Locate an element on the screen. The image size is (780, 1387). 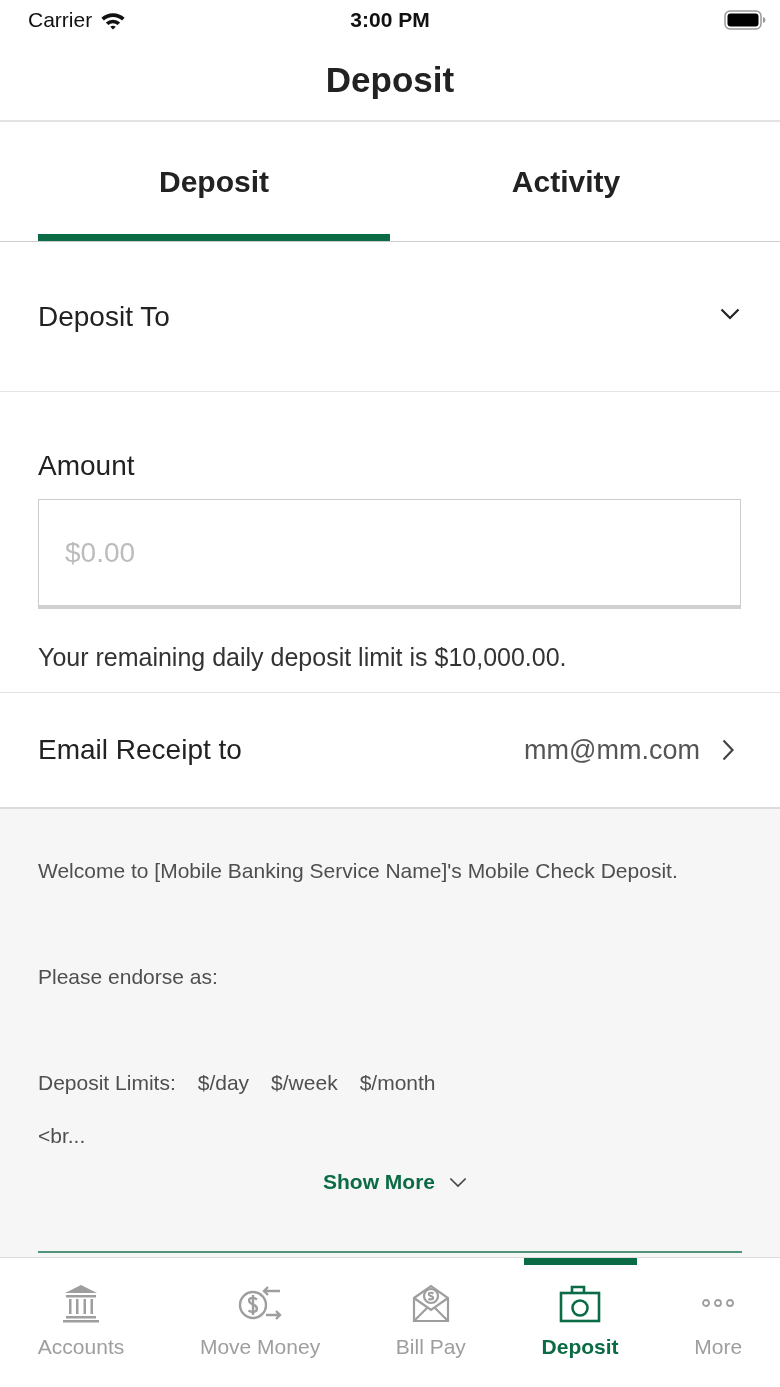
amount-label: Amount is located at coordinates (86, 466).